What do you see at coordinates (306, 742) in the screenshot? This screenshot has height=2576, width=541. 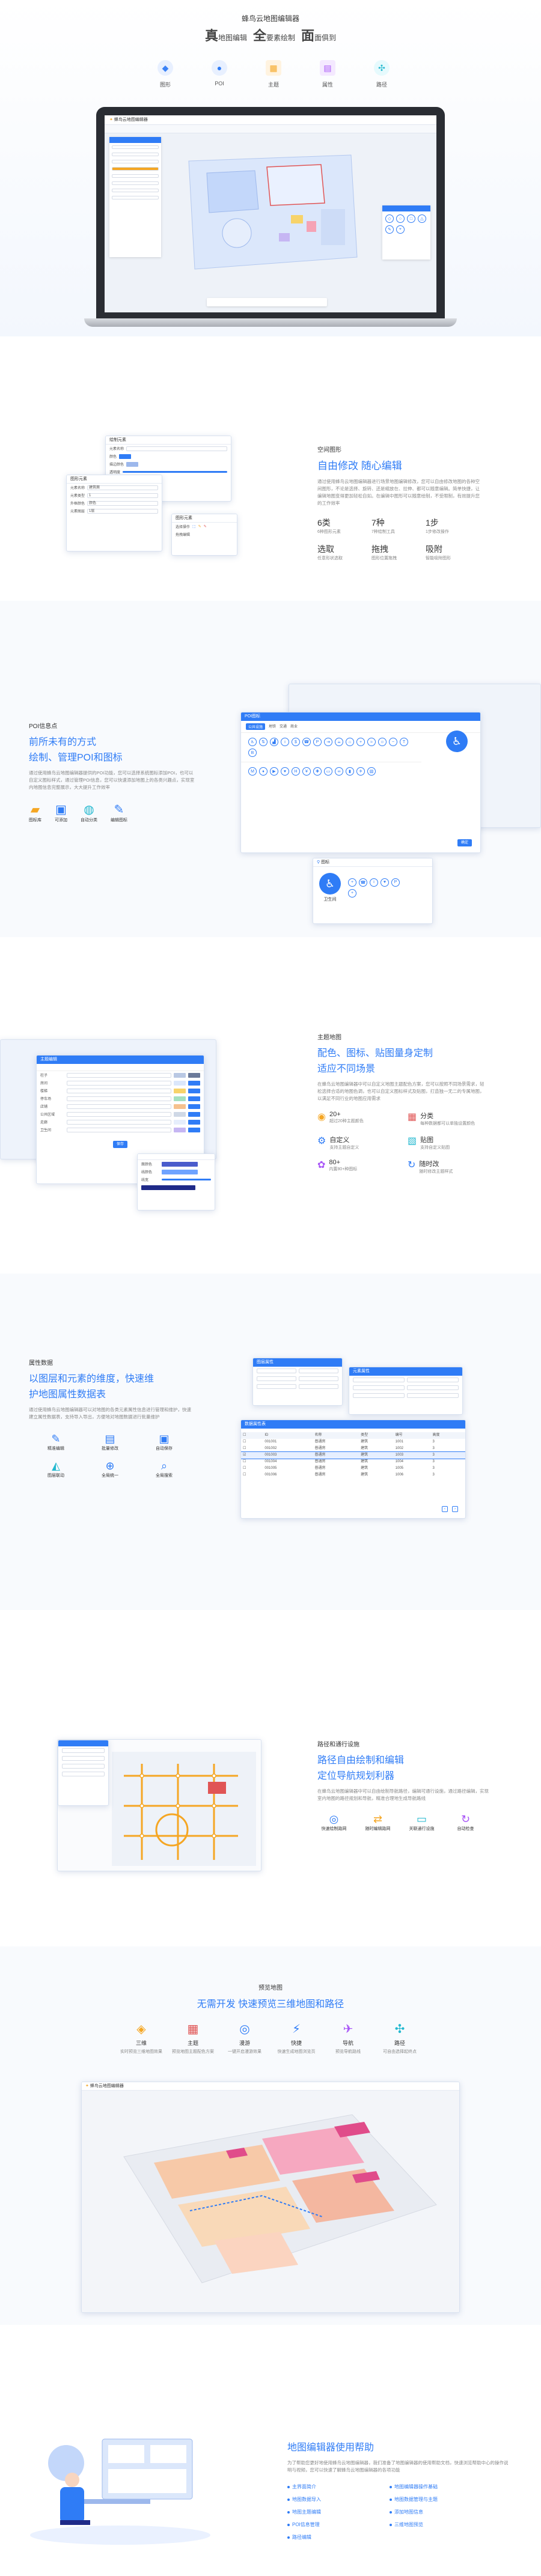 I see `phone-icon: ☎` at bounding box center [306, 742].